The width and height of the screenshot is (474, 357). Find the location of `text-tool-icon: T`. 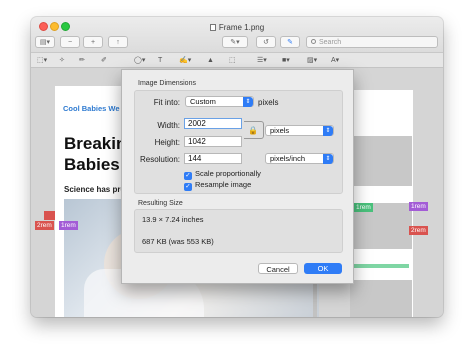

text-tool-icon: T is located at coordinates (160, 61).